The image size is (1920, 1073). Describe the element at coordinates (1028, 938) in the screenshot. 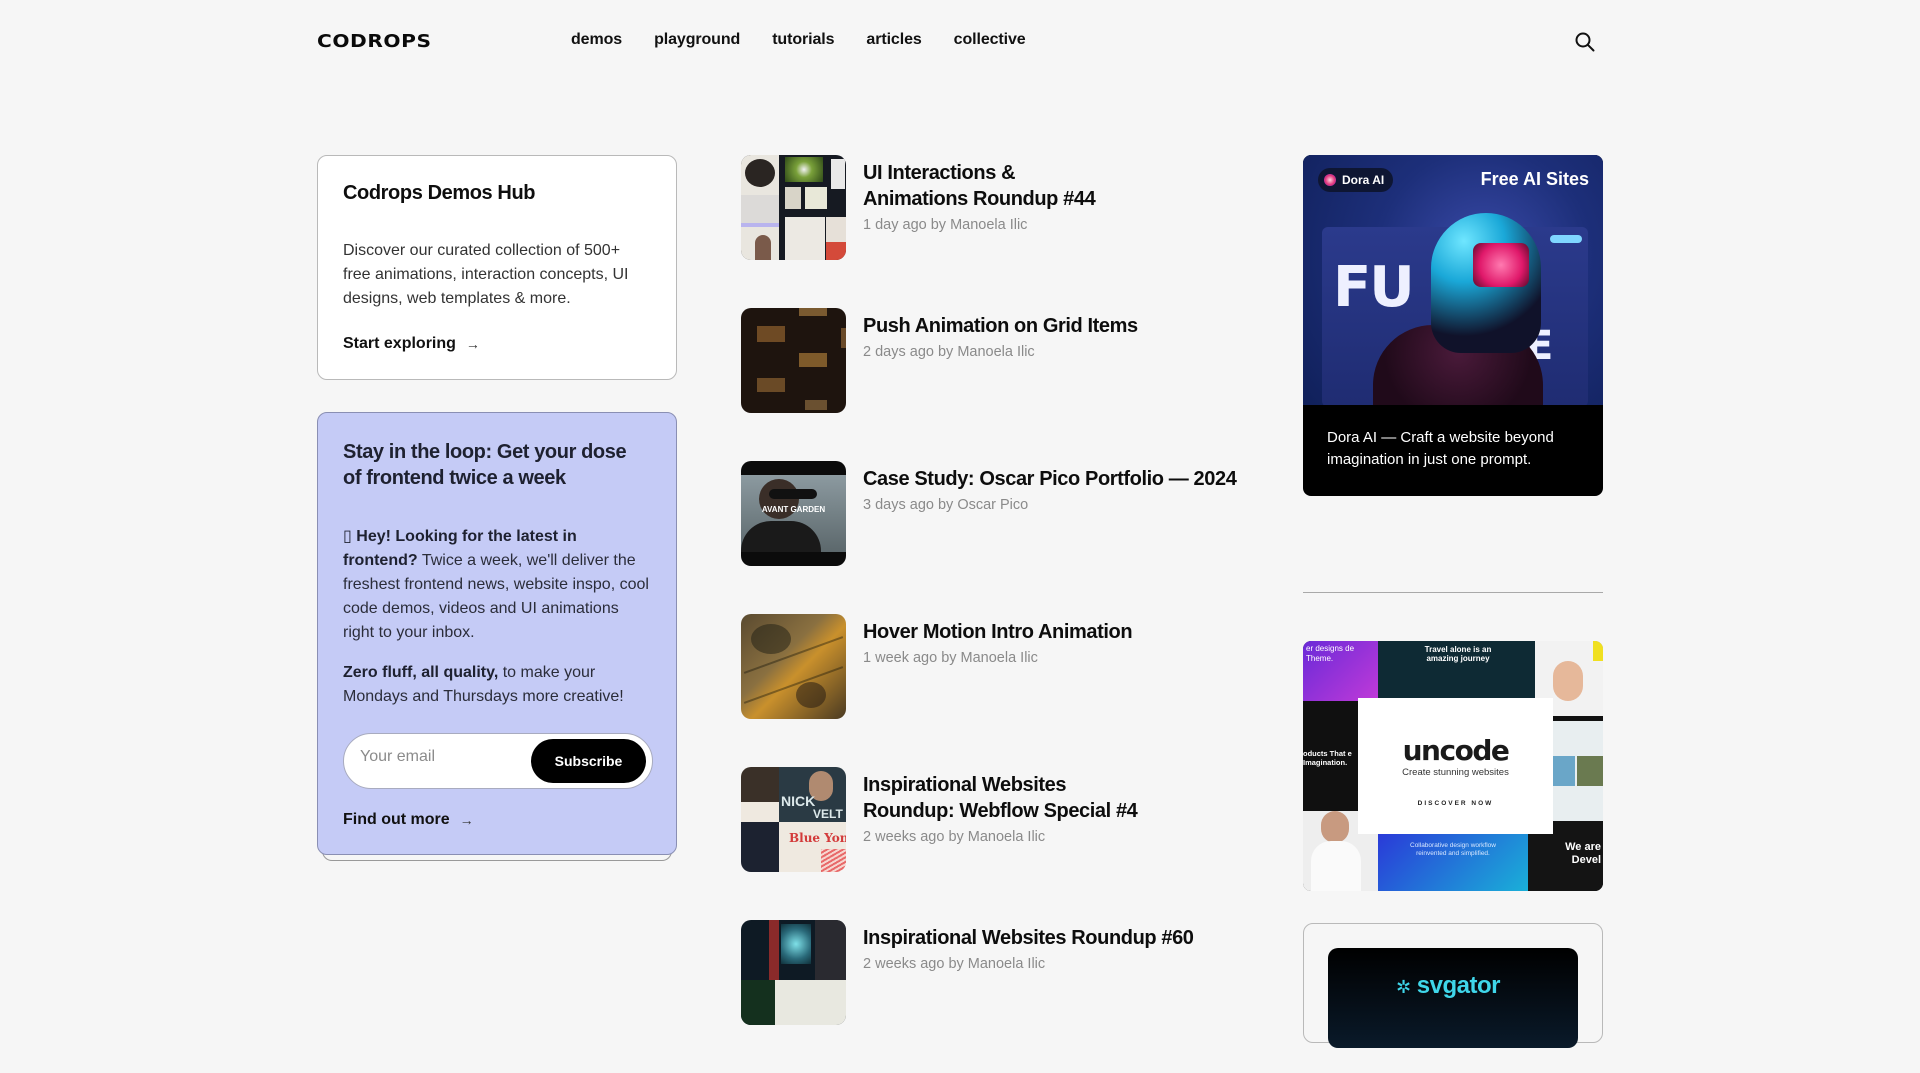

I see `article-title: Inspirational Websites Roundup #60` at that location.